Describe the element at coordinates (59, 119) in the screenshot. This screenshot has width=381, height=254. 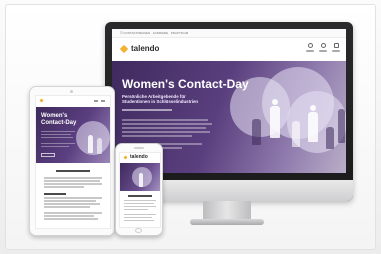
I see `tablet-hero-title: Women's Contact-Day` at that location.